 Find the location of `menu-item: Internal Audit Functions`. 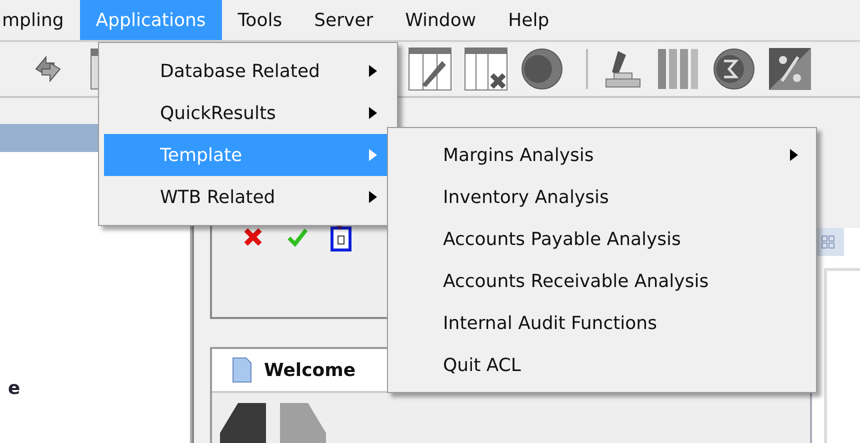

menu-item: Internal Audit Functions is located at coordinates (597, 323).